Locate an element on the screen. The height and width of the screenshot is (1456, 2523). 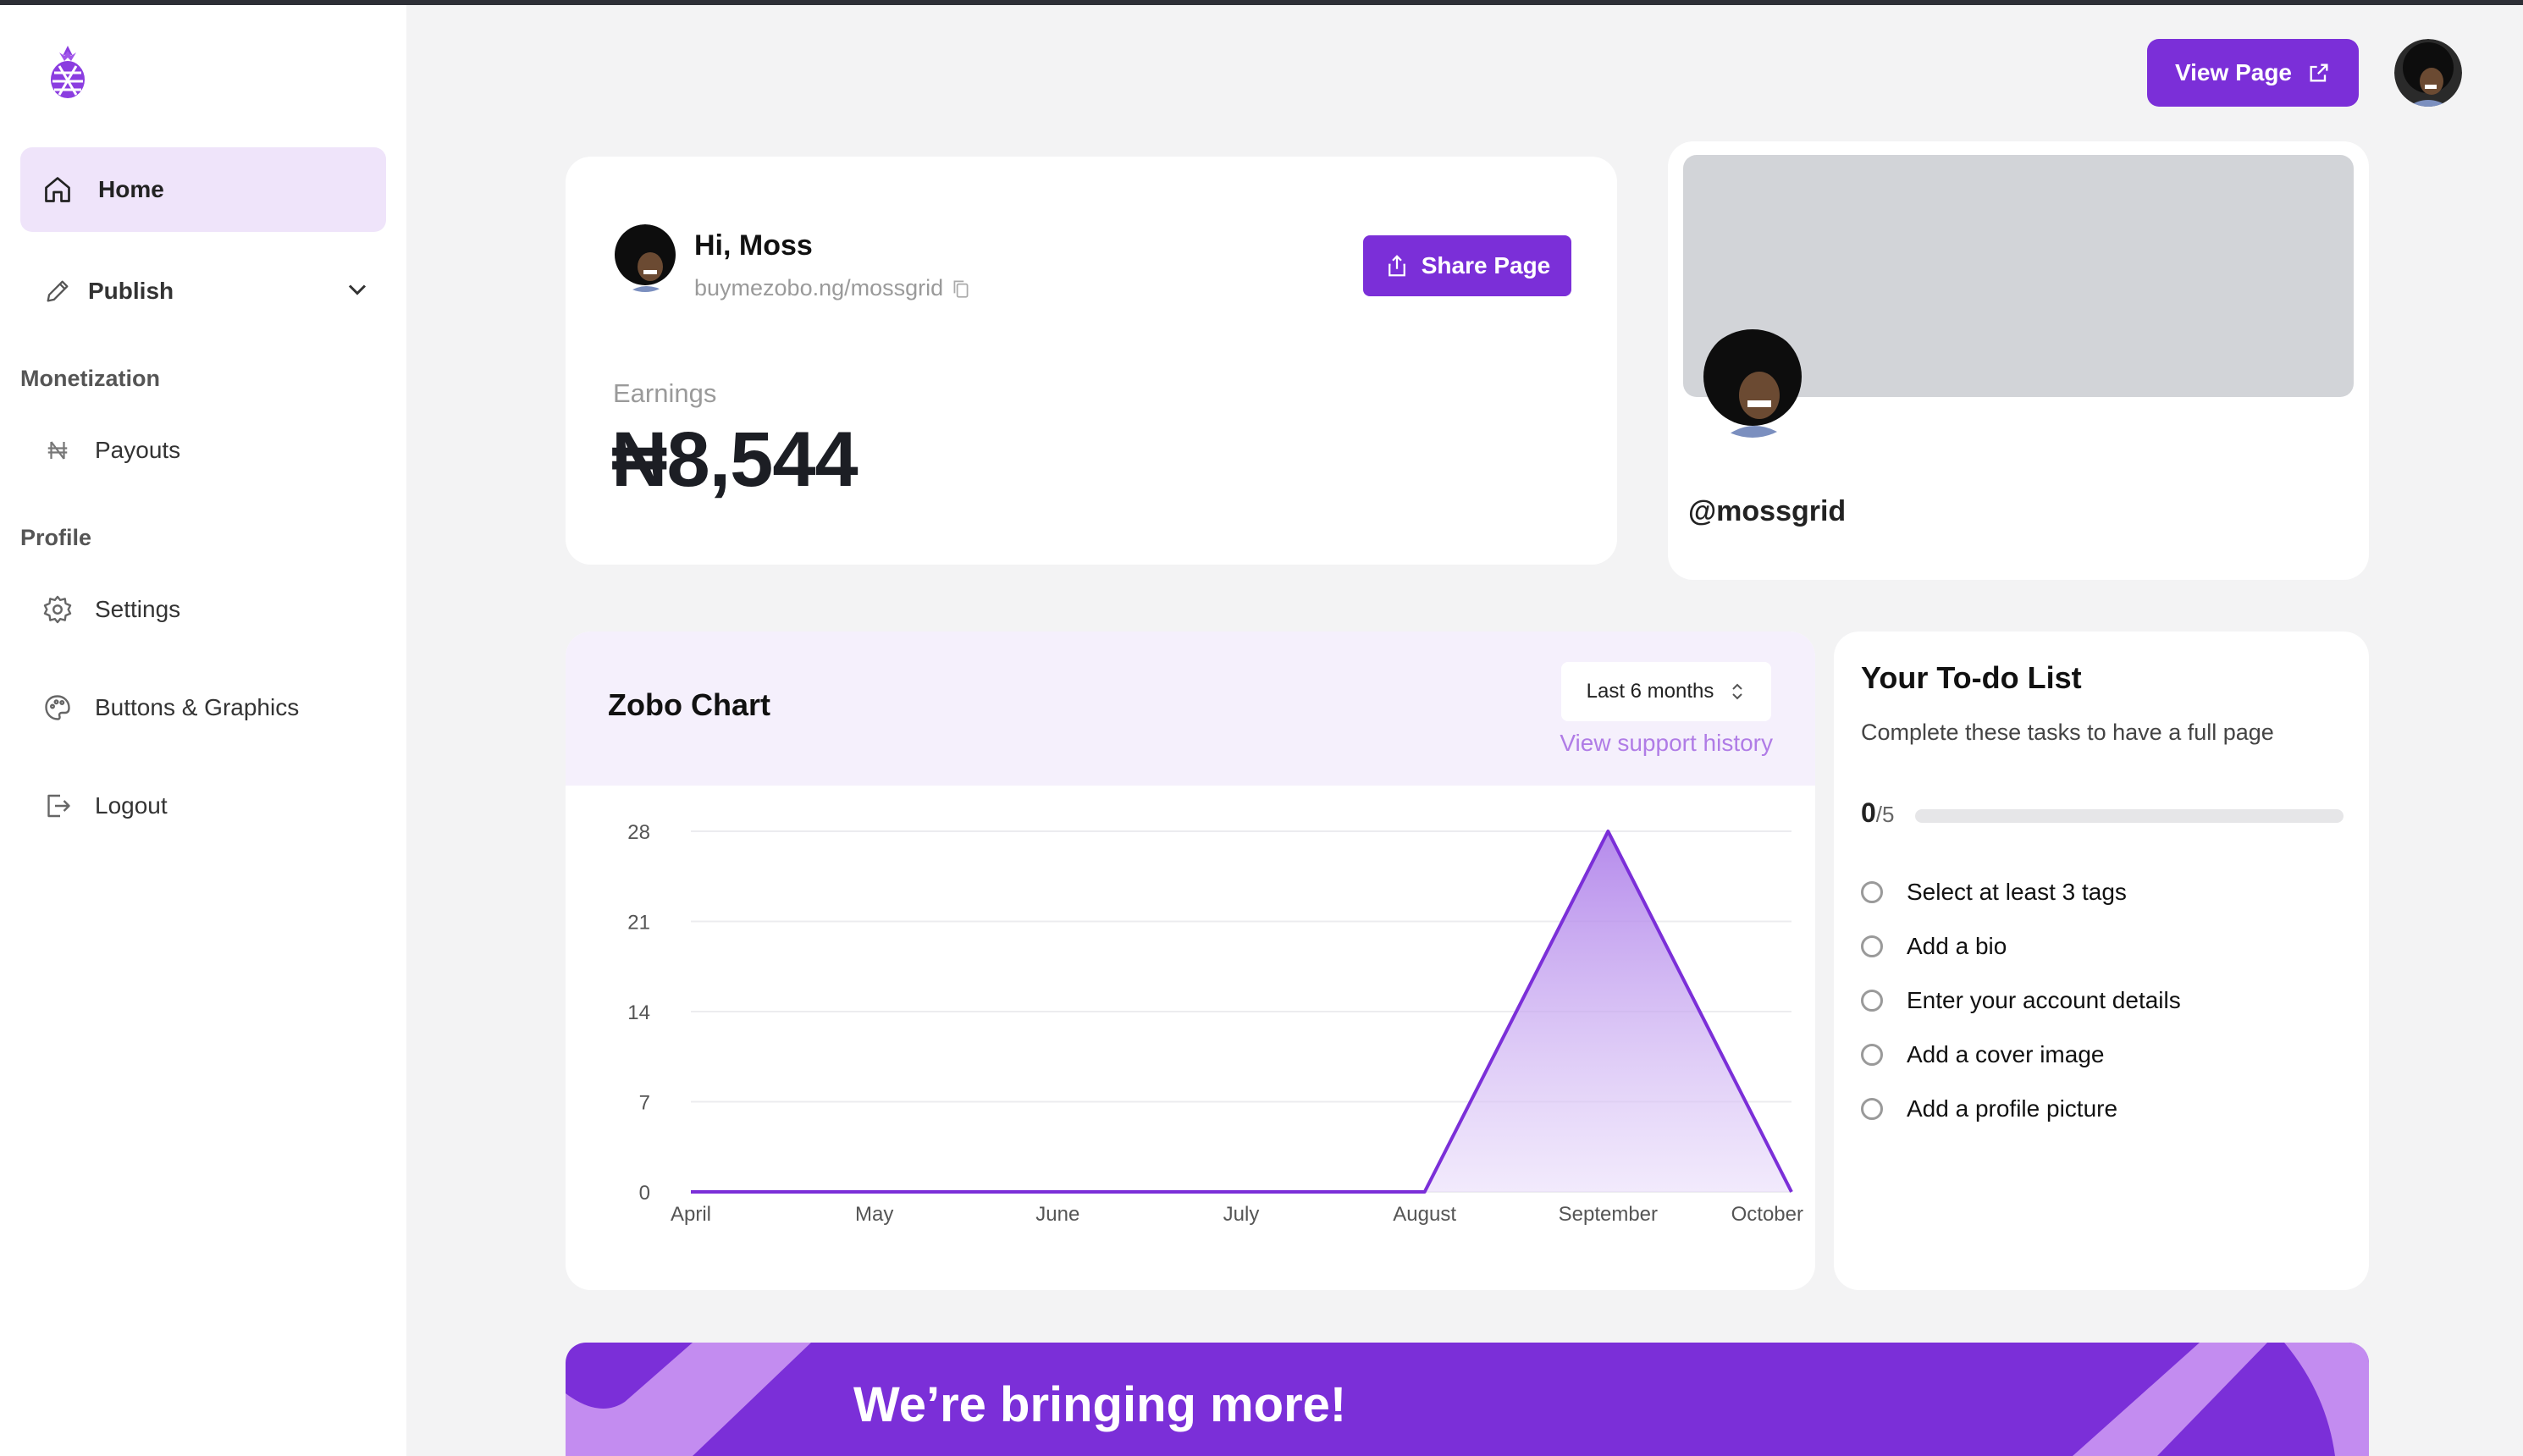
banner-headline: We’re bringing more! is located at coordinates (1100, 1405).